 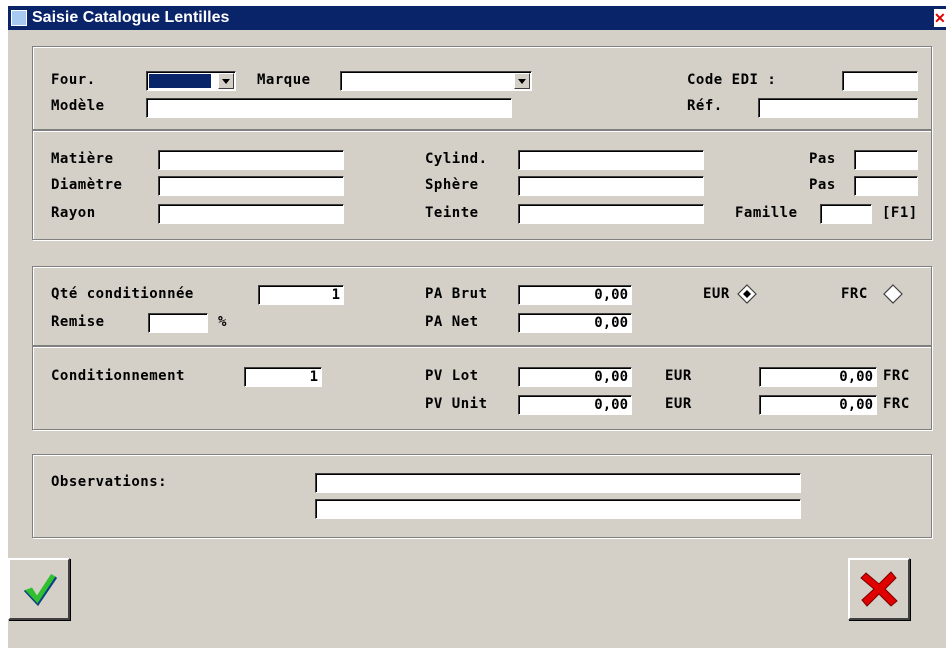 What do you see at coordinates (886, 160) in the screenshot?
I see `pas1-field` at bounding box center [886, 160].